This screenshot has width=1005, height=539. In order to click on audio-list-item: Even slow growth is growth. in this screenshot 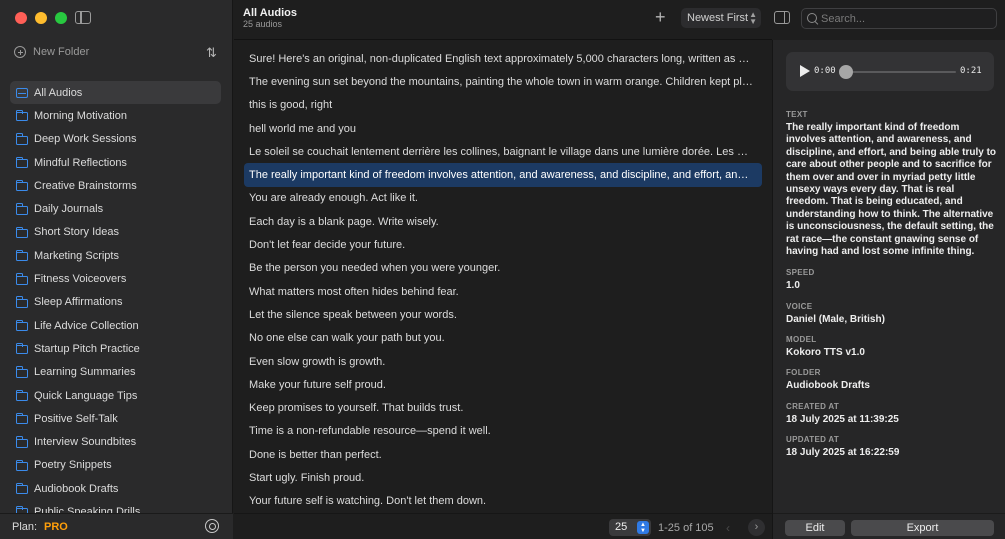, I will do `click(503, 361)`.